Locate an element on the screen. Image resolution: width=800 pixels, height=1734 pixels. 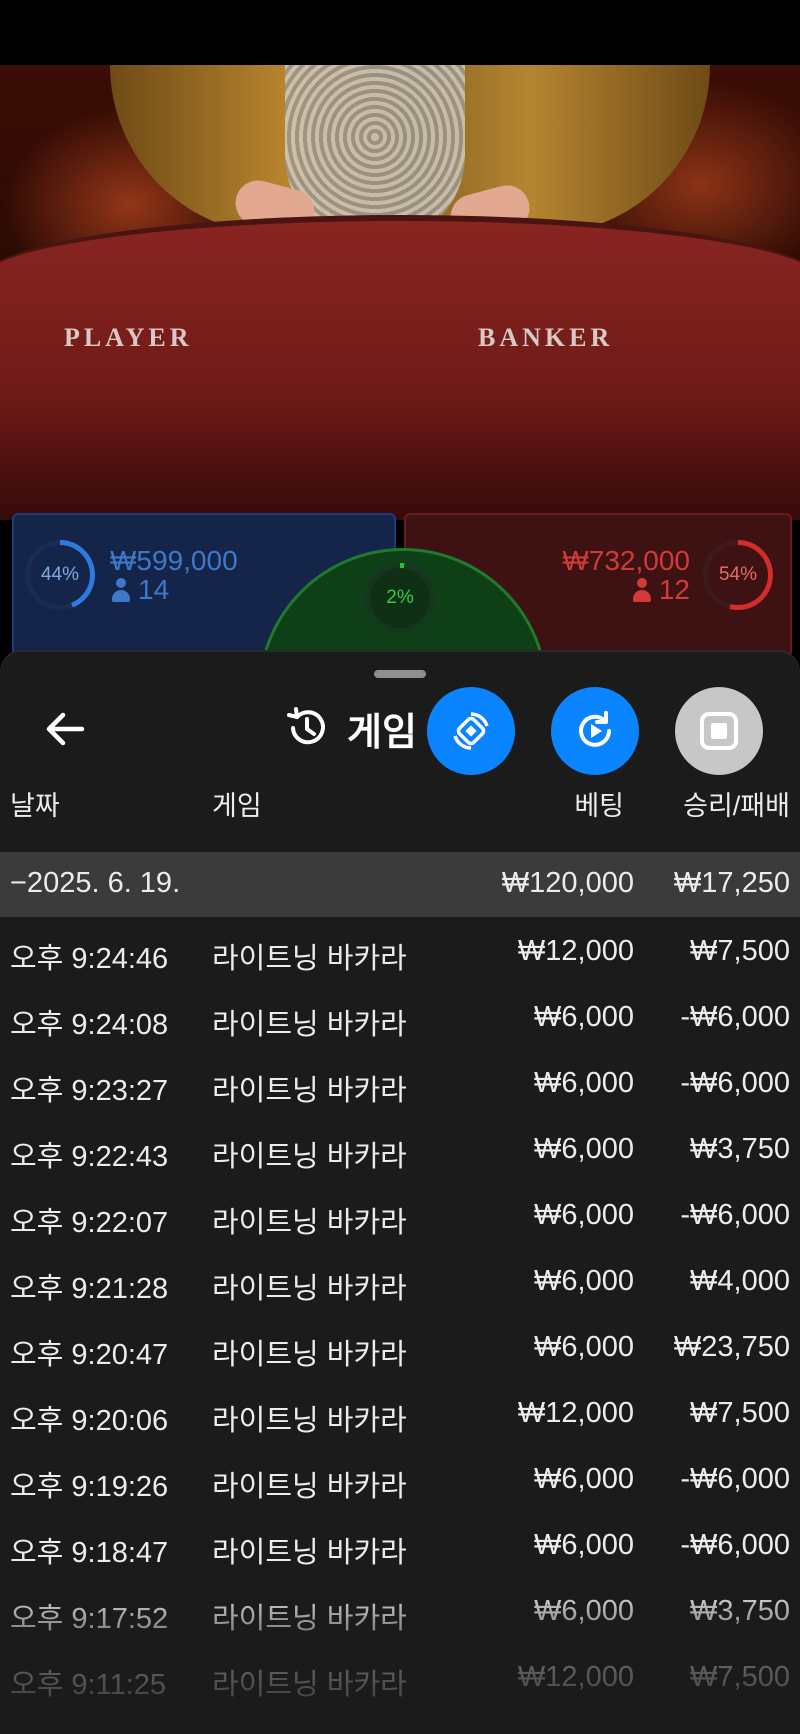
replay-icon is located at coordinates (595, 729).